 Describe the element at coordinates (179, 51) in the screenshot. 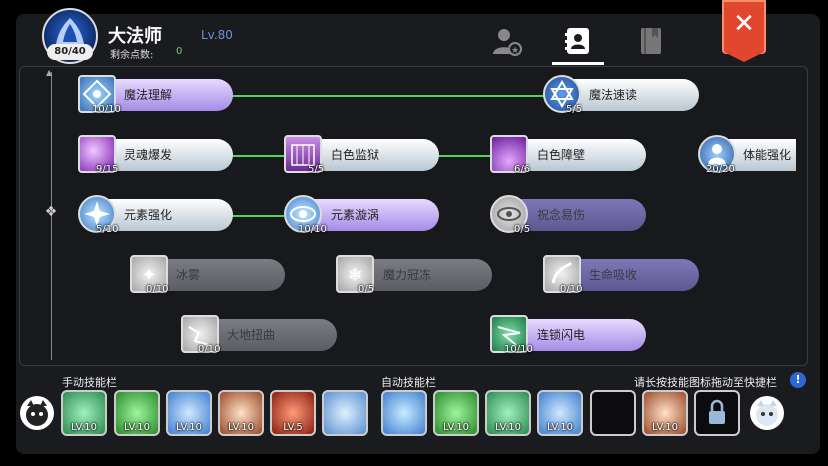

I see `skill-points-value: 0` at that location.